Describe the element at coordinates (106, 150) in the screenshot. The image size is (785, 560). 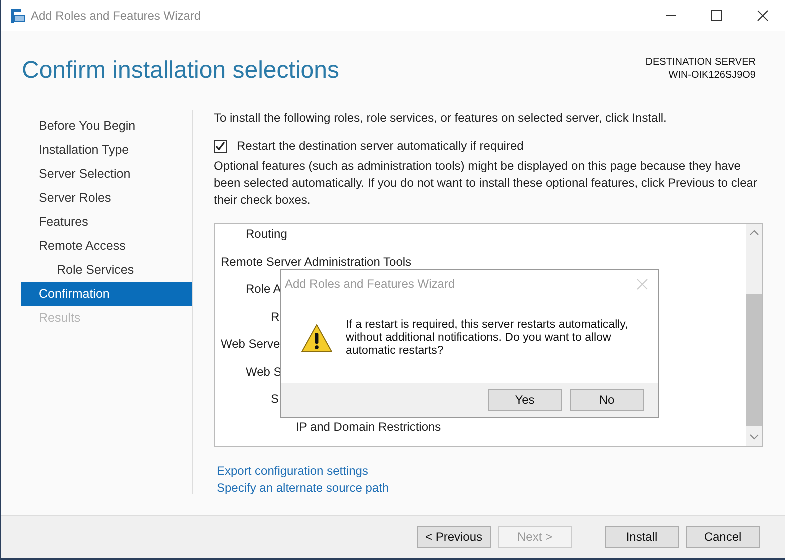
I see `wizard-step: Installation Type` at that location.